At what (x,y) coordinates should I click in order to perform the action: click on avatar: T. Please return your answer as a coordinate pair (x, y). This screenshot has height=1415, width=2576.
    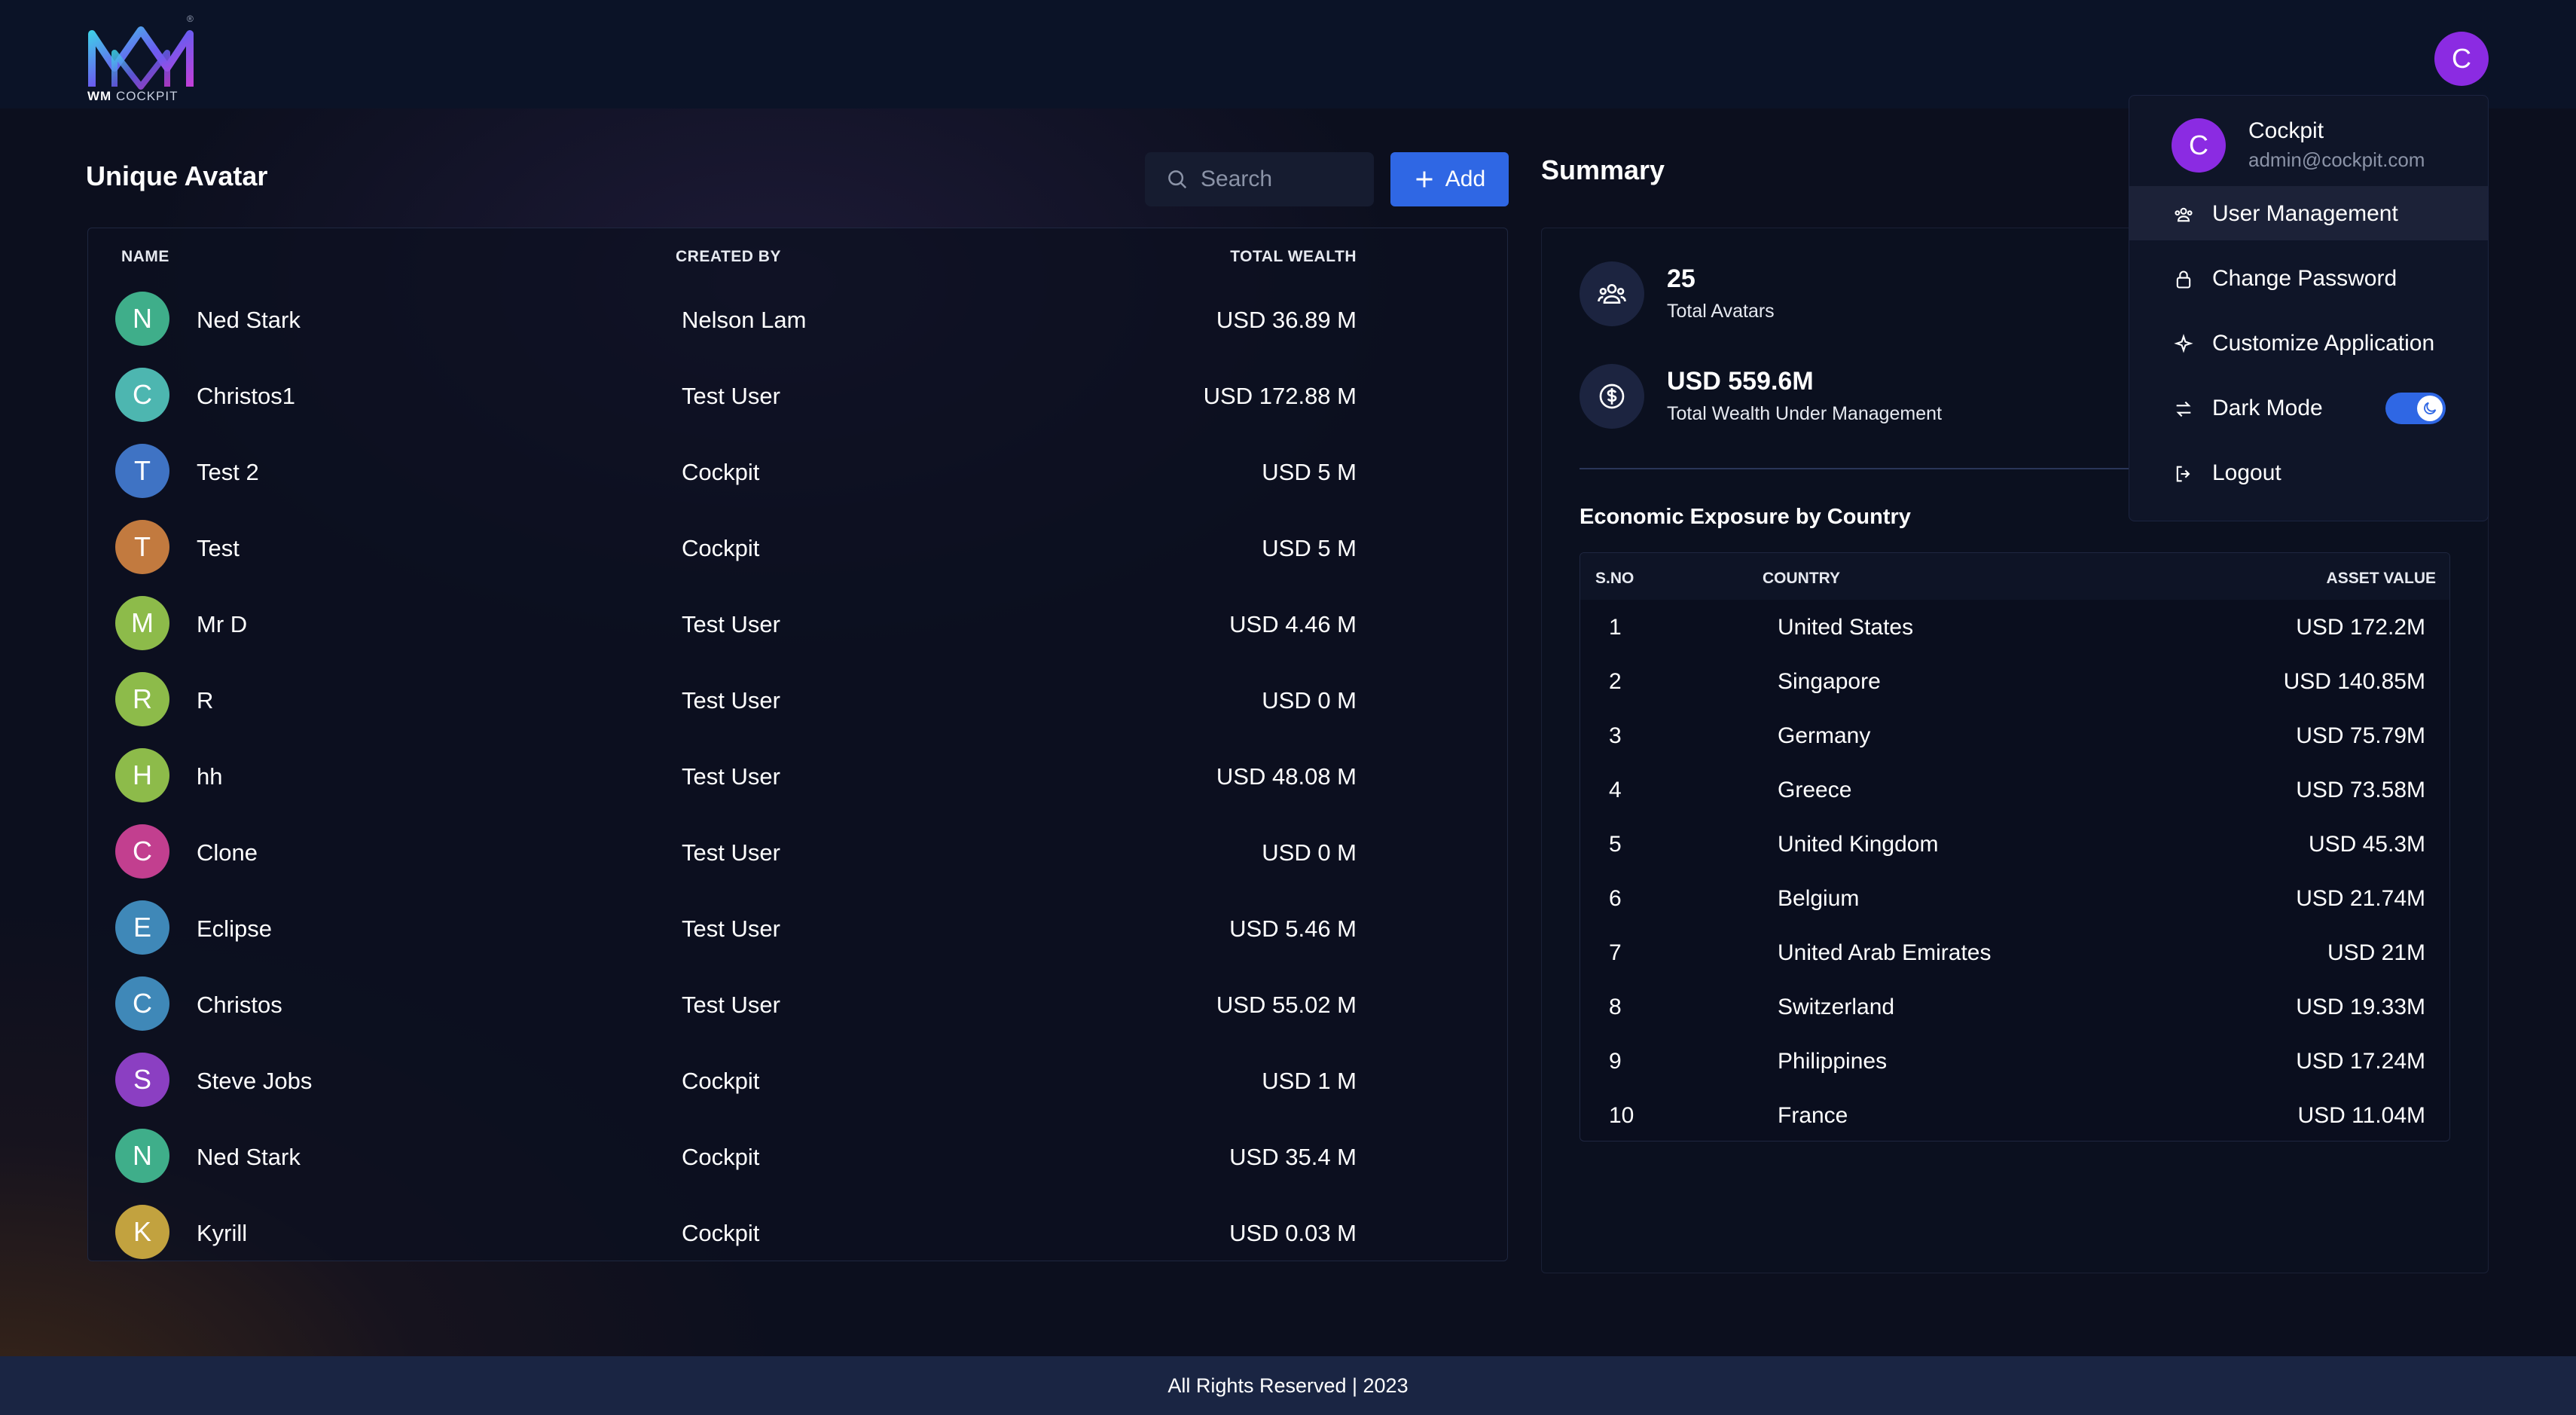
    Looking at the image, I should click on (142, 547).